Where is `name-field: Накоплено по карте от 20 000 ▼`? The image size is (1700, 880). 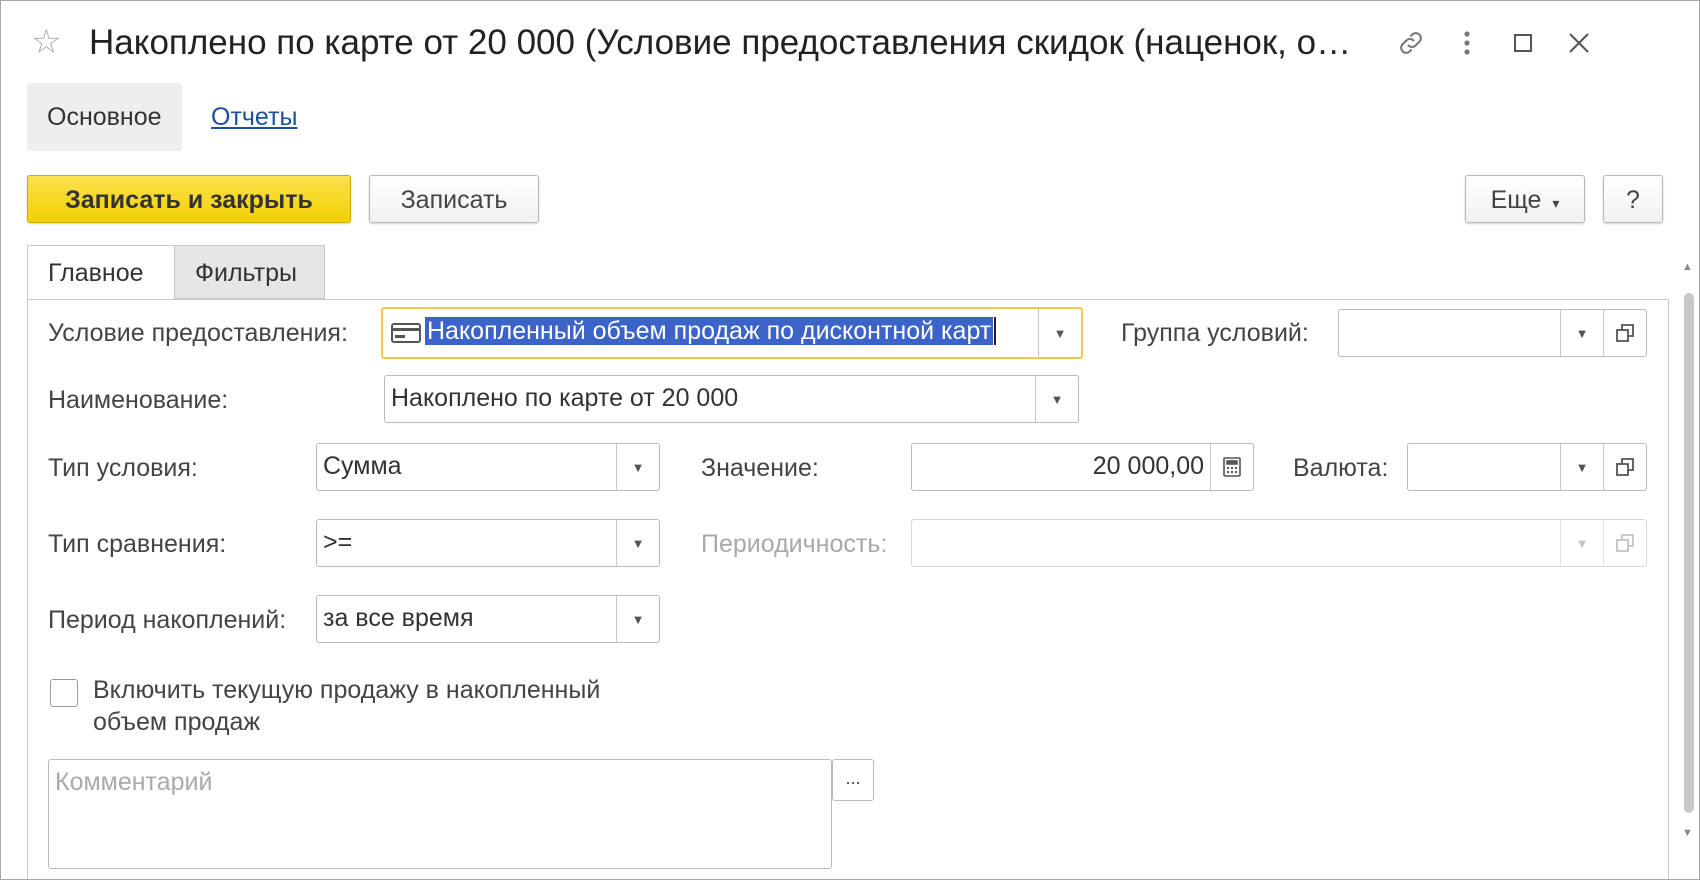
name-field: Накоплено по карте от 20 000 ▼ is located at coordinates (731, 399).